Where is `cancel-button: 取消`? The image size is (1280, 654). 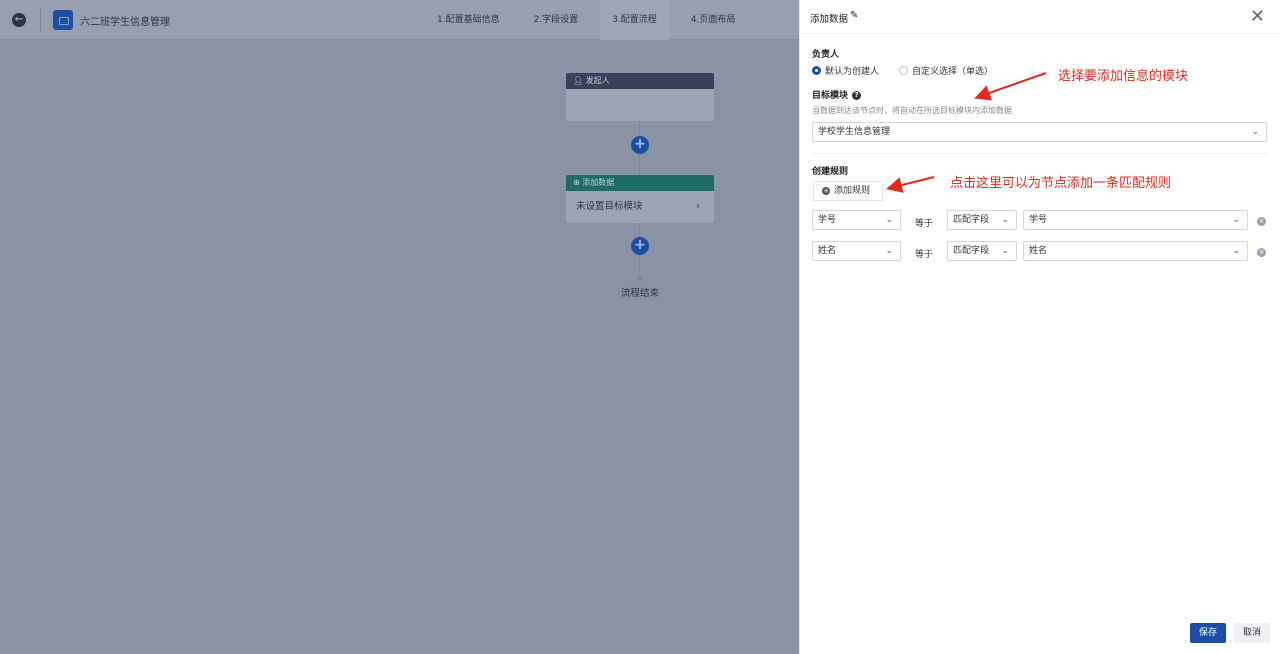
cancel-button: 取消 is located at coordinates (1252, 633).